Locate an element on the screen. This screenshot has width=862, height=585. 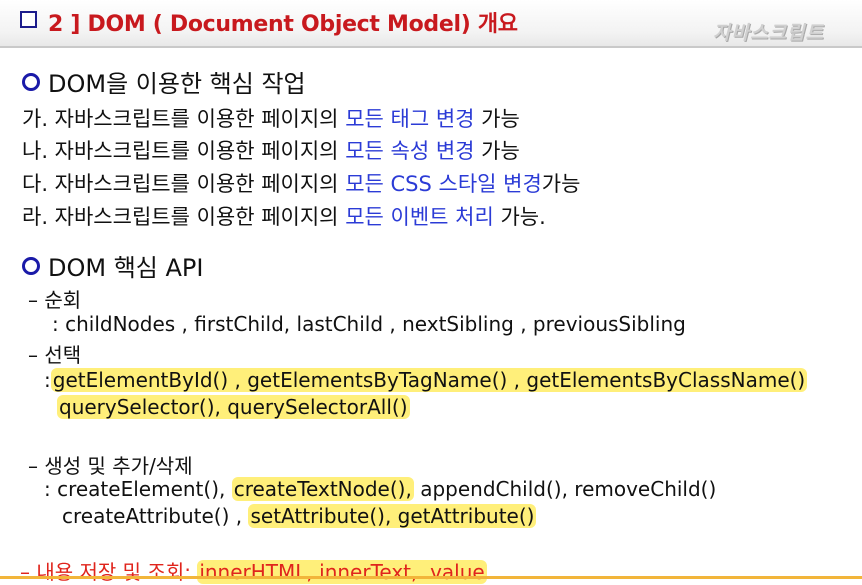
item-prefix: 가. 자바스크립트를 이용한 페이지의 is located at coordinates (184, 119).